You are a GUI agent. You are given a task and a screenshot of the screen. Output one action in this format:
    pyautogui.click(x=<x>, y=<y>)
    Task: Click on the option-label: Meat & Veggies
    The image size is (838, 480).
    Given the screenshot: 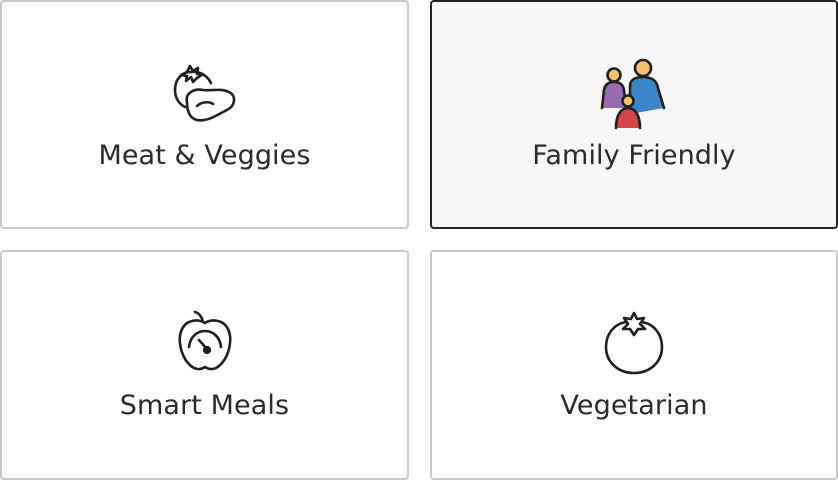 What is the action you would take?
    pyautogui.click(x=204, y=155)
    